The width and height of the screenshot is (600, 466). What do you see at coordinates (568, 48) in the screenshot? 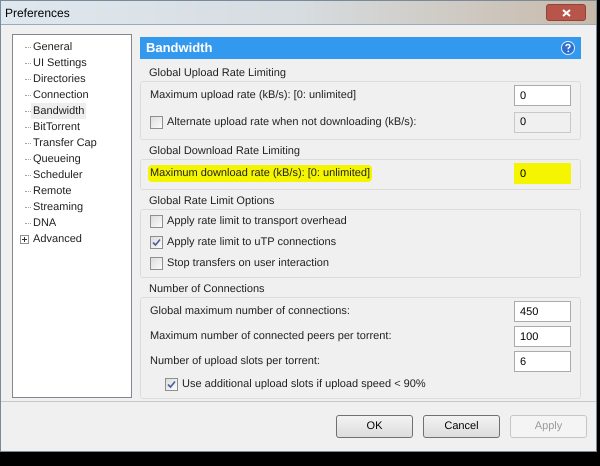
I see `help-icon` at bounding box center [568, 48].